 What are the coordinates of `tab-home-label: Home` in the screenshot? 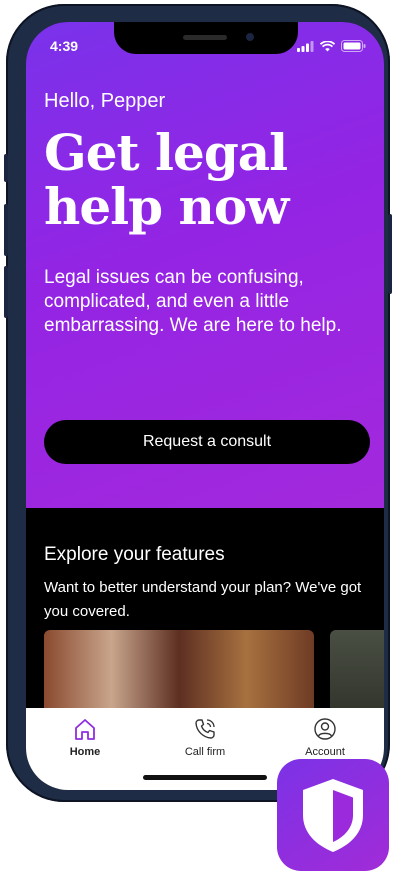 It's located at (85, 752).